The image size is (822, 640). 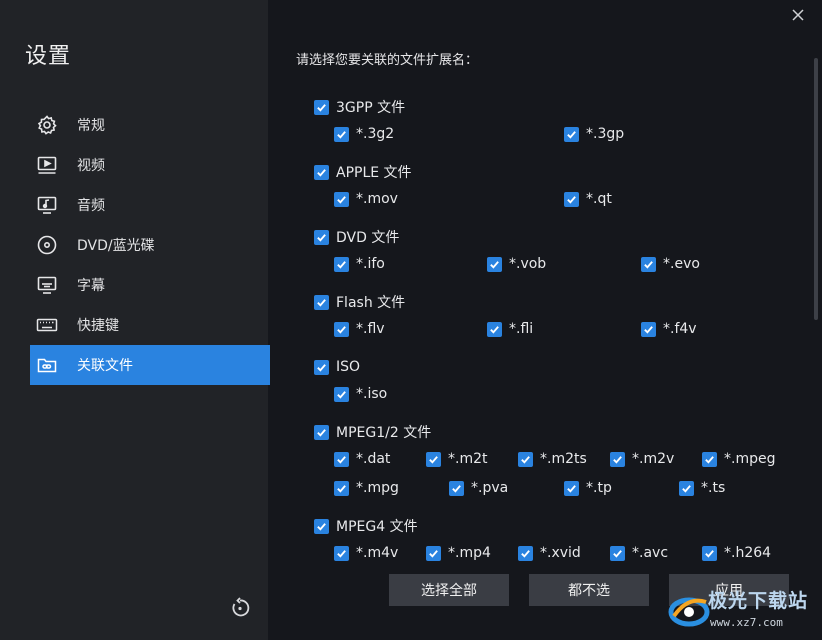 What do you see at coordinates (528, 264) in the screenshot?
I see `ext-label: *.vob` at bounding box center [528, 264].